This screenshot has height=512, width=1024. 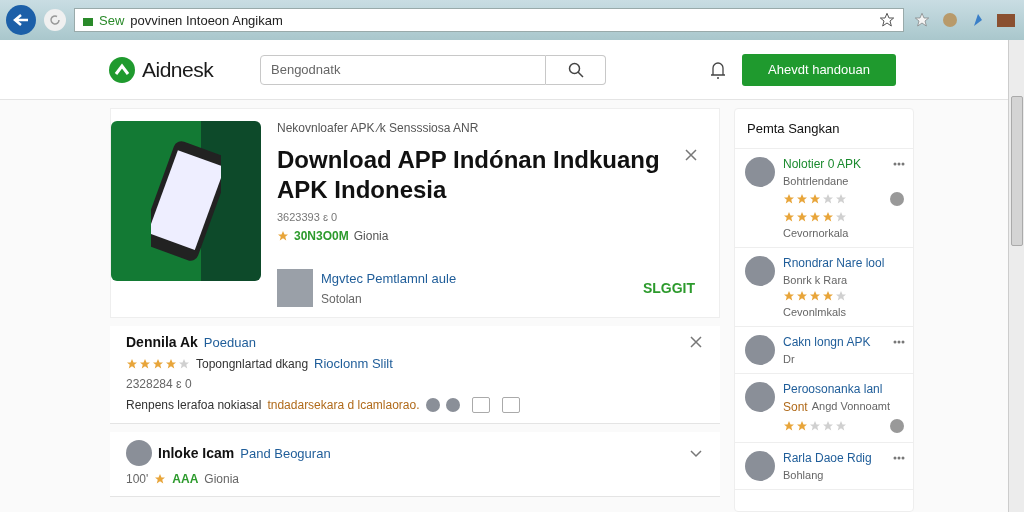 I want to click on sidebar-title: Pemta Sangkan, so click(x=824, y=129).